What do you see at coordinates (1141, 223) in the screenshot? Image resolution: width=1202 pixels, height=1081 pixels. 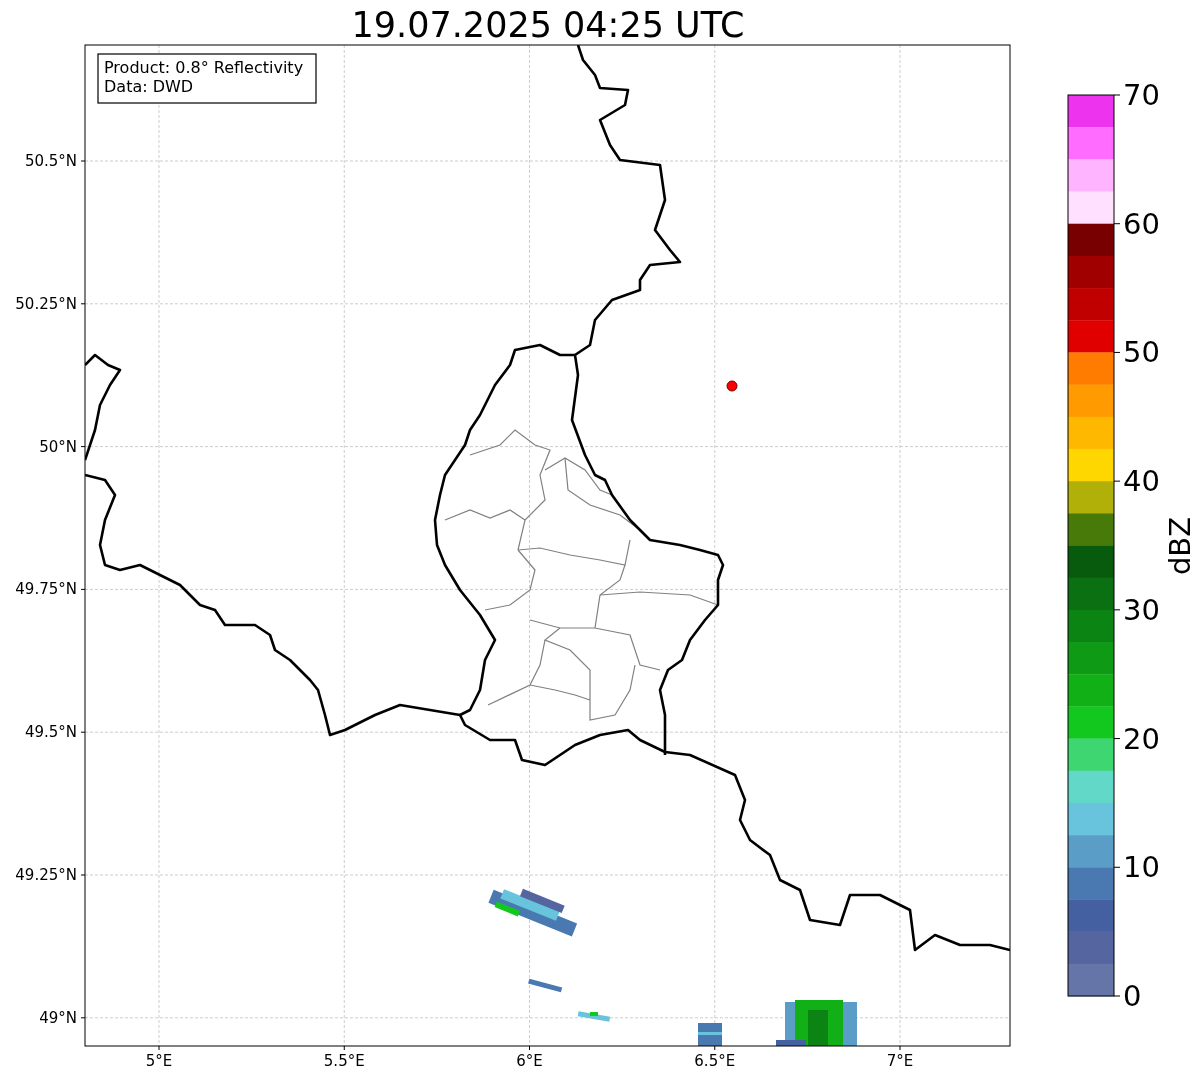 I see `colorbar-tick-label: 60` at bounding box center [1141, 223].